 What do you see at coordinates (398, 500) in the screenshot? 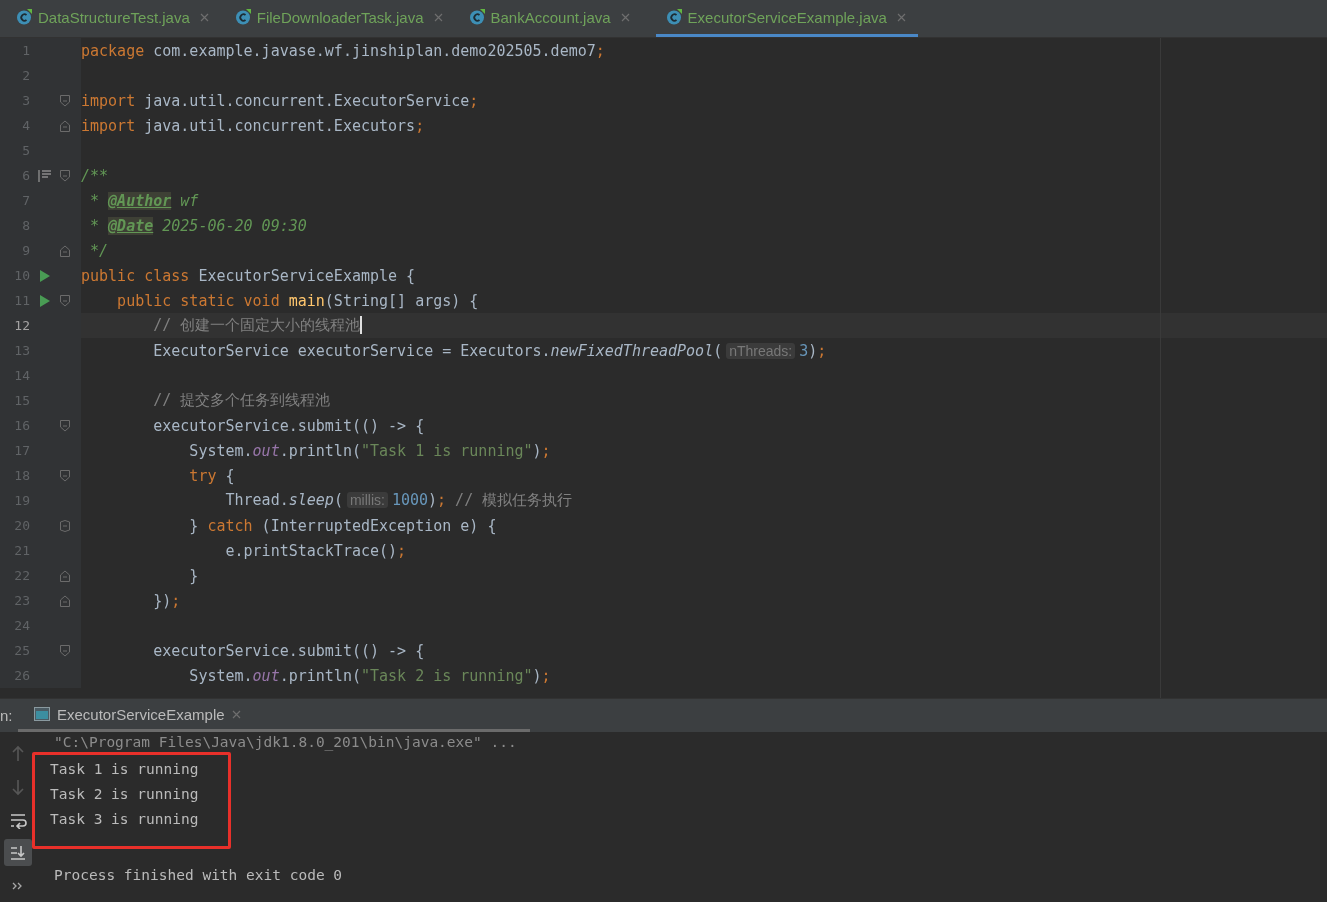
I see `code-line: Thread.sleep( millis: 1000); // 模拟任务执行` at bounding box center [398, 500].